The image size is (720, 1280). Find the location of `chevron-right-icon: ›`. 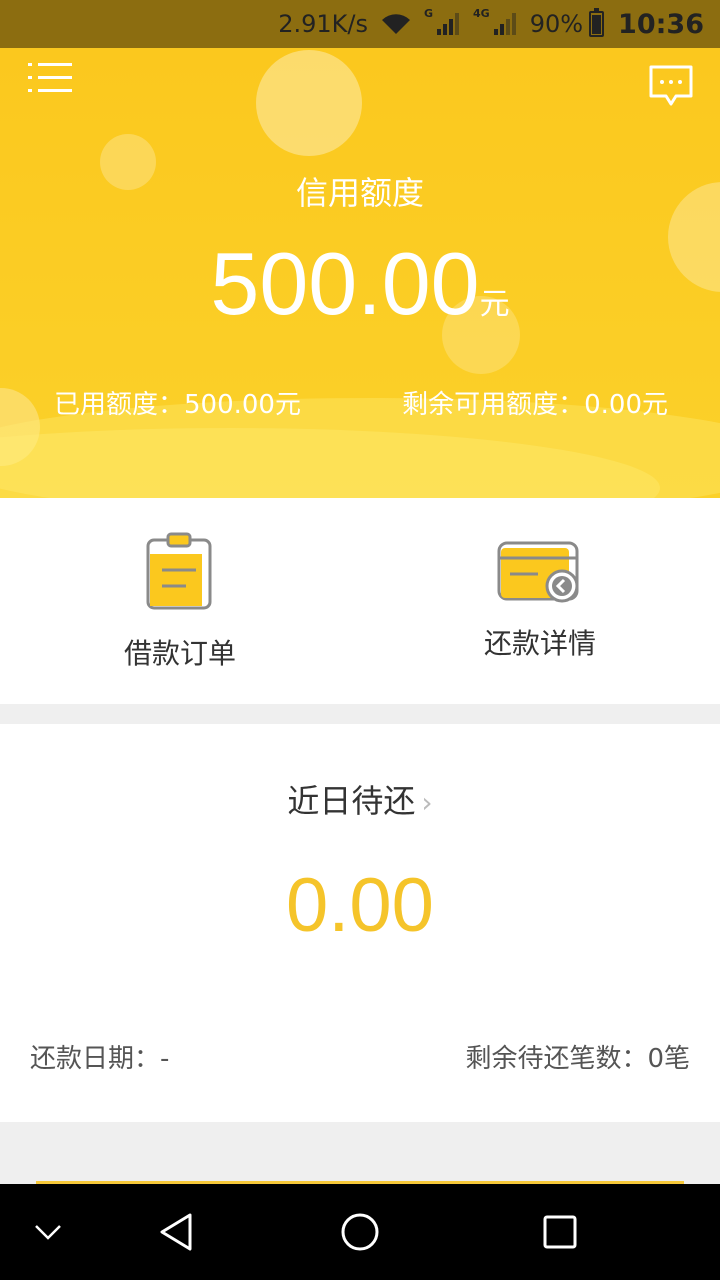

chevron-right-icon: › is located at coordinates (427, 802).